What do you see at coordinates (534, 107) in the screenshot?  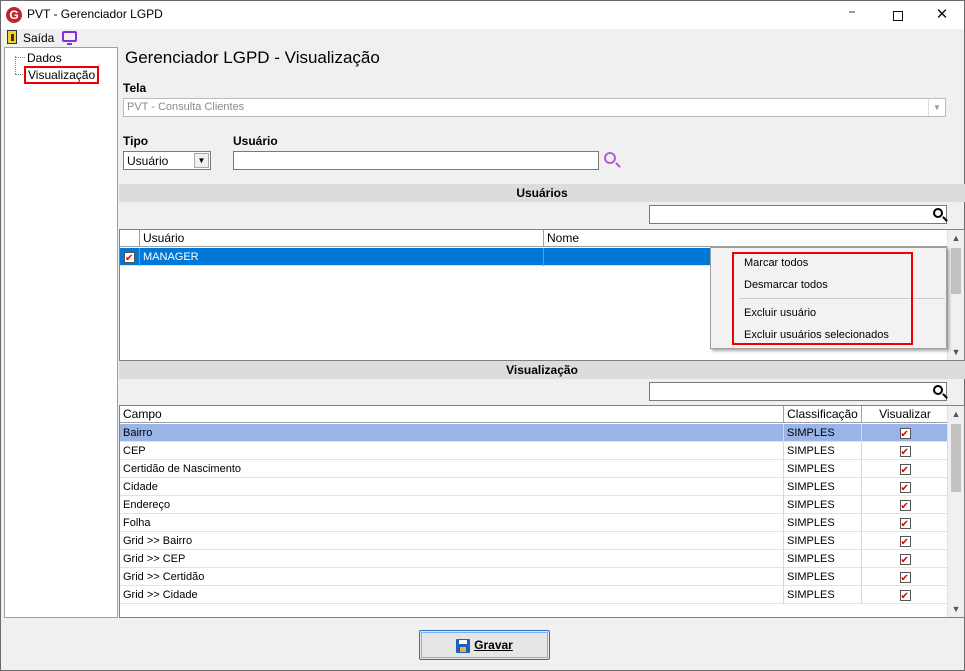 I see `tela-select: PVT - Consulta Clientes ▼` at bounding box center [534, 107].